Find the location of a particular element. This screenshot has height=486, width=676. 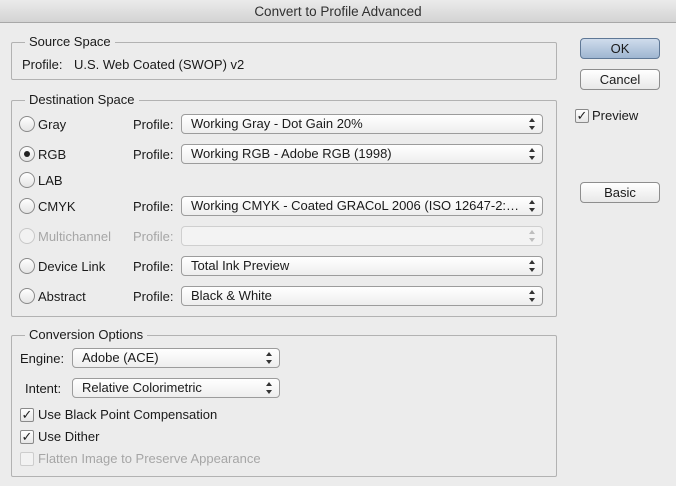

abstract-profile-select: Black & White is located at coordinates (362, 296).